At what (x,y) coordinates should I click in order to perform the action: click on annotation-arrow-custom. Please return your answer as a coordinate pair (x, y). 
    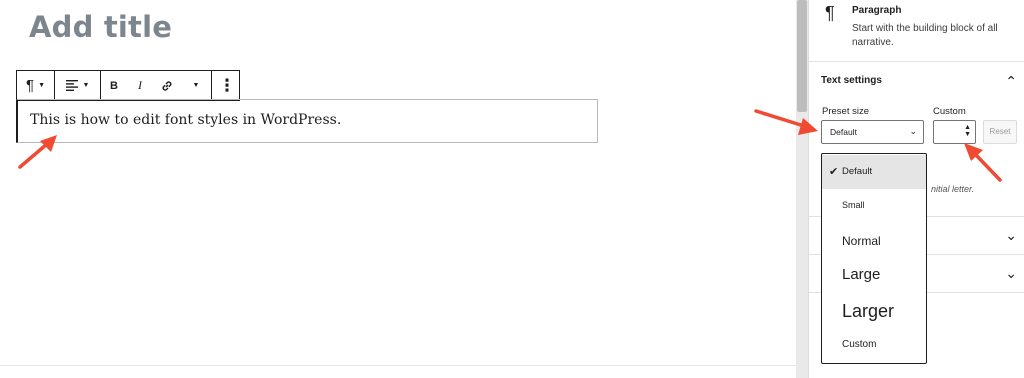
    Looking at the image, I should click on (983, 162).